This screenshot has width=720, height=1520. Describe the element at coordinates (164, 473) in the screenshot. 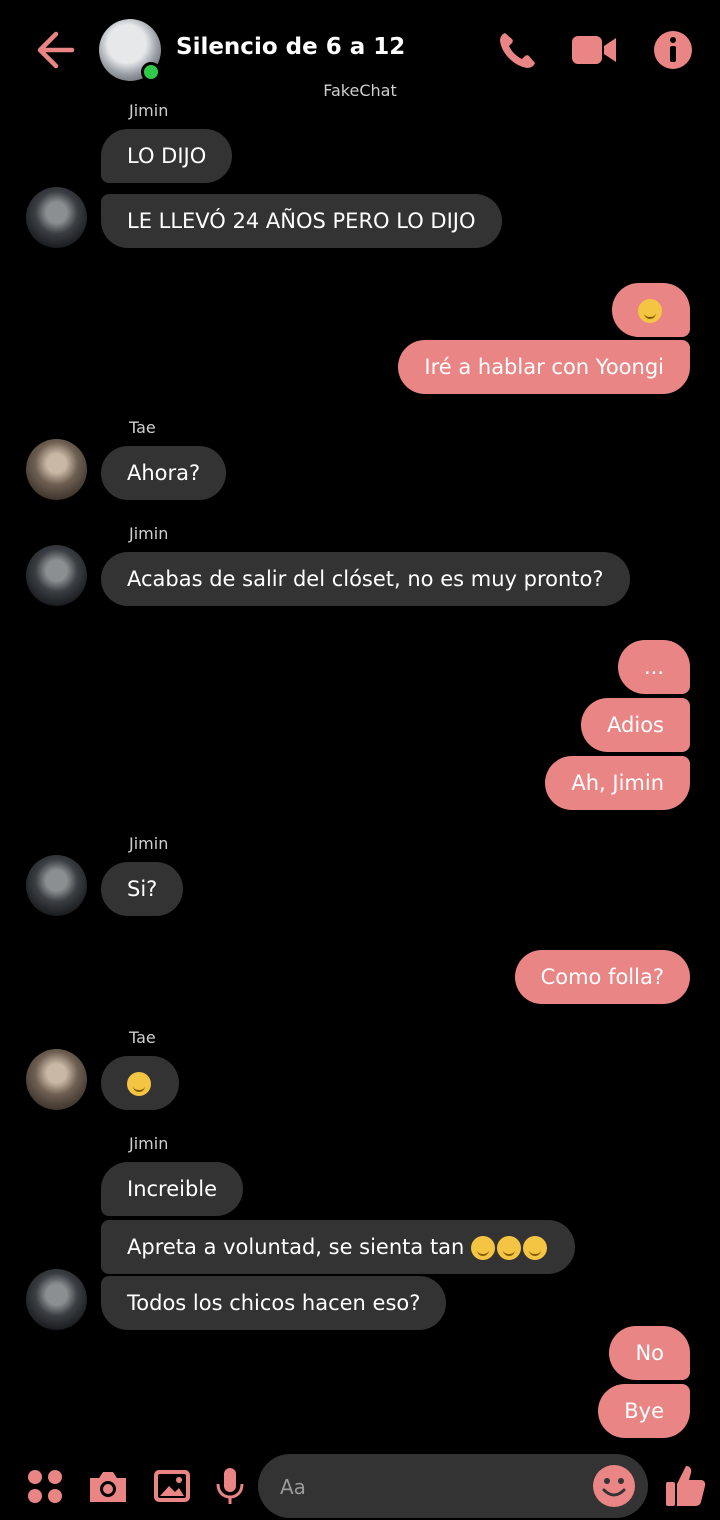

I see `message-bubble: Ahora?` at that location.